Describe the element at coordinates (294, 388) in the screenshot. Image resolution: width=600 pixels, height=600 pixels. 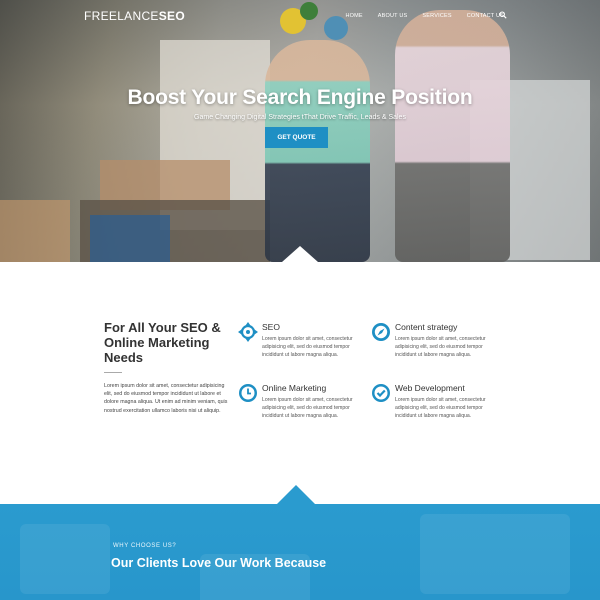
I see `feature-title: Online Marketing` at that location.